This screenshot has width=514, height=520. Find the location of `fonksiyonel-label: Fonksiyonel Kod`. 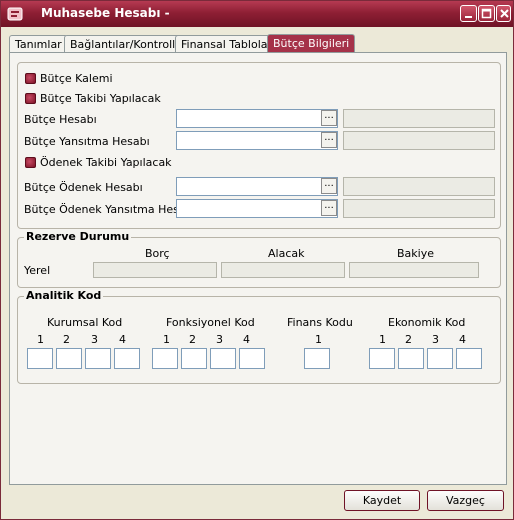

fonksiyonel-label: Fonksiyonel Kod is located at coordinates (210, 322).